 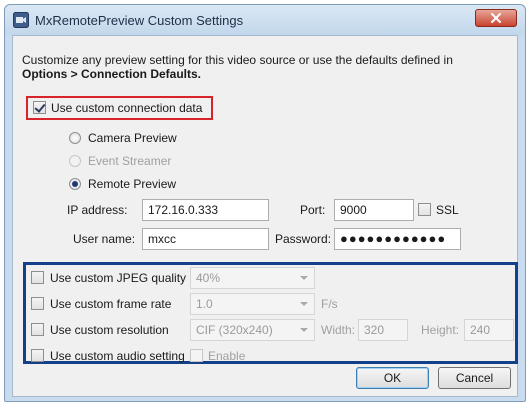 I want to click on frame-rate-label: Use custom frame rate, so click(x=110, y=304).